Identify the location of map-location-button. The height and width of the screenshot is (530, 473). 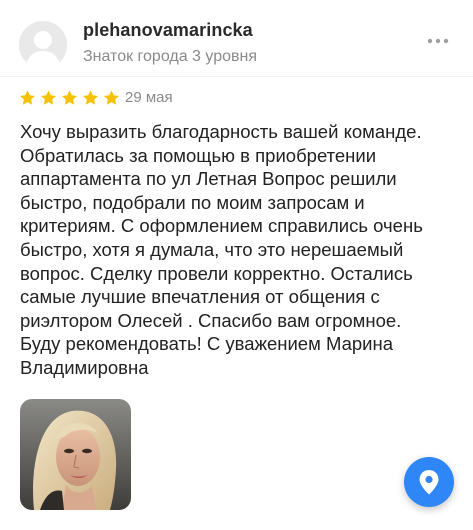
(429, 482).